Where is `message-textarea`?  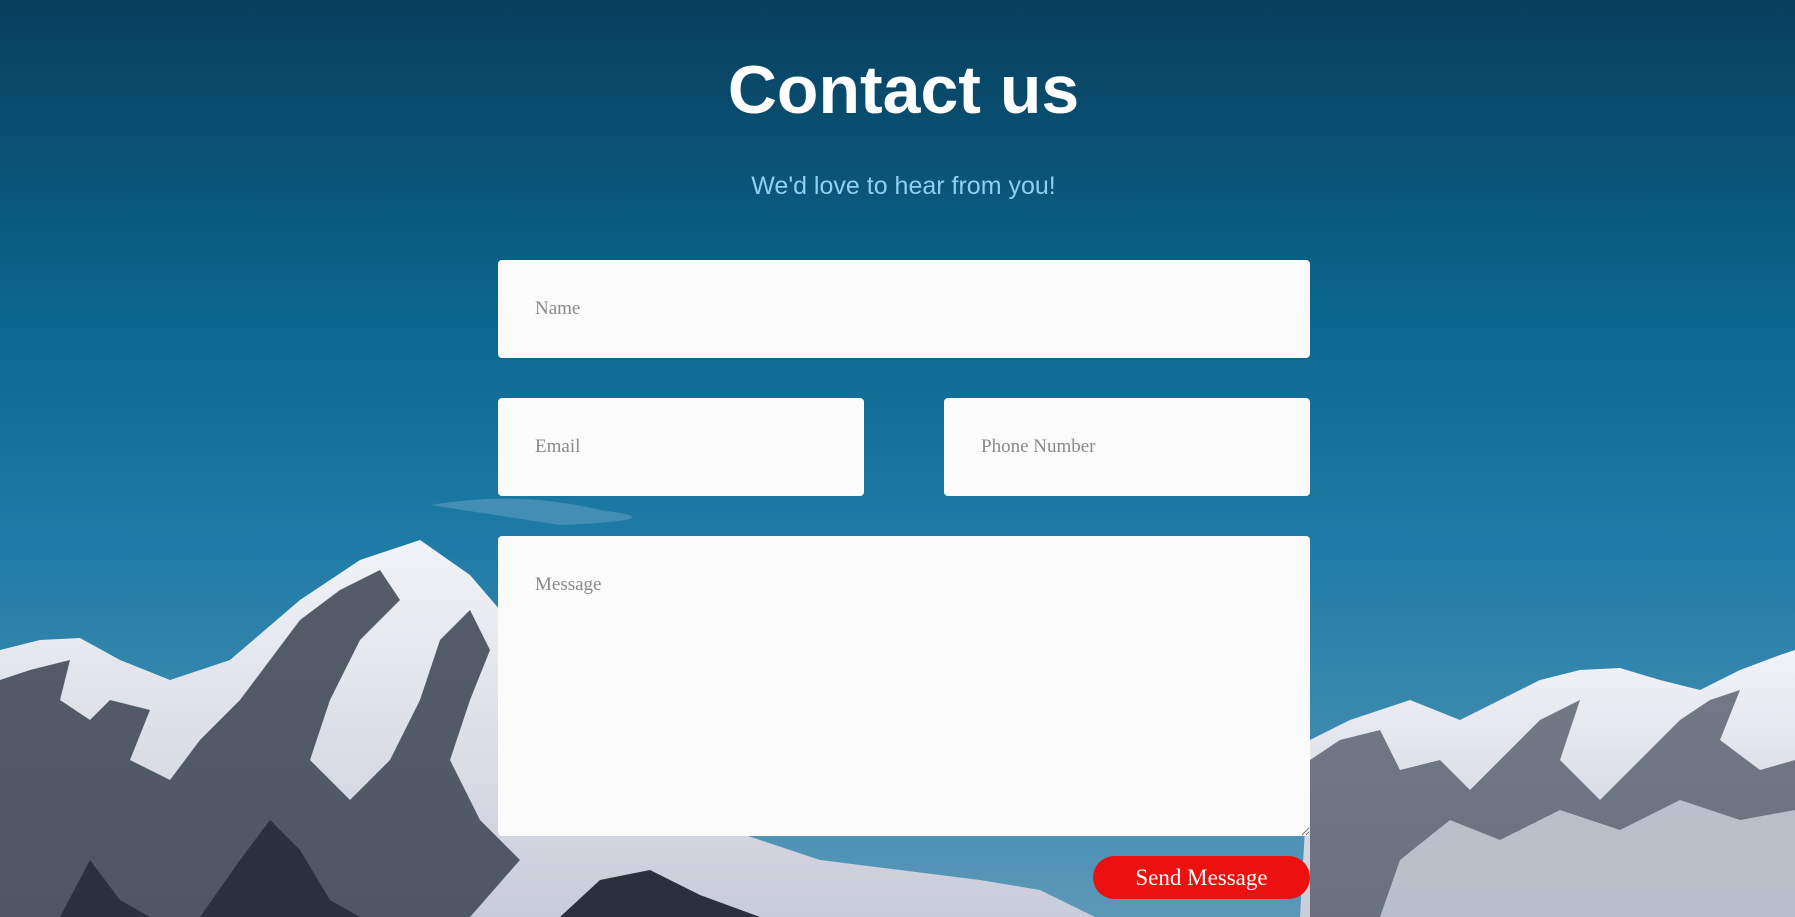
message-textarea is located at coordinates (904, 686).